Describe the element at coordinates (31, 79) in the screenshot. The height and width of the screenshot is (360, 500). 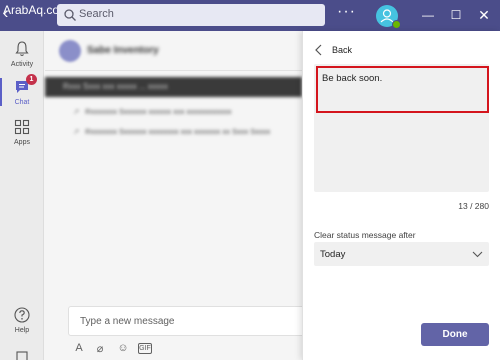
I see `chat-unread-badge: 1` at that location.